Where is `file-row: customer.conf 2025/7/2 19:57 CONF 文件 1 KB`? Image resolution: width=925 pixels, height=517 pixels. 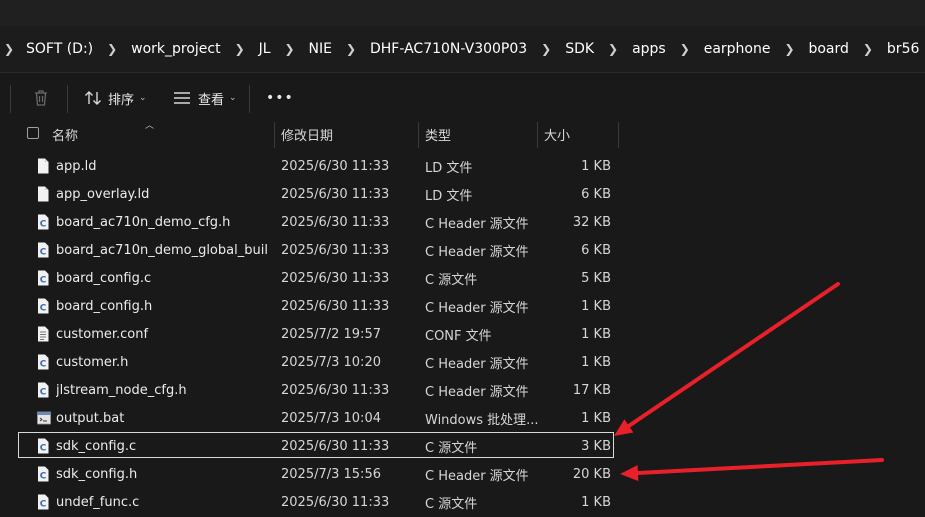
file-row: customer.conf 2025/7/2 19:57 CONF 文件 1 KB is located at coordinates (462, 334).